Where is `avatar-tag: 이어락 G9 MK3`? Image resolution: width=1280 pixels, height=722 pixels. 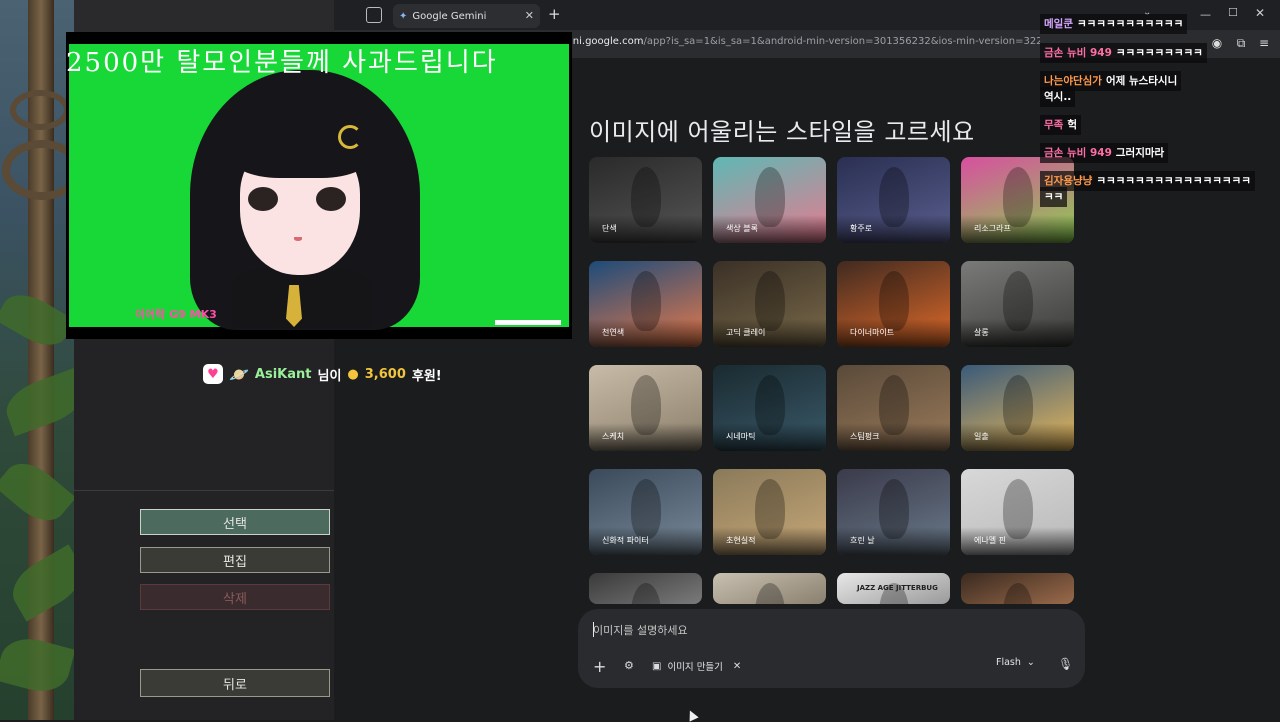
avatar-tag: 이어락 G9 MK3 is located at coordinates (176, 314).